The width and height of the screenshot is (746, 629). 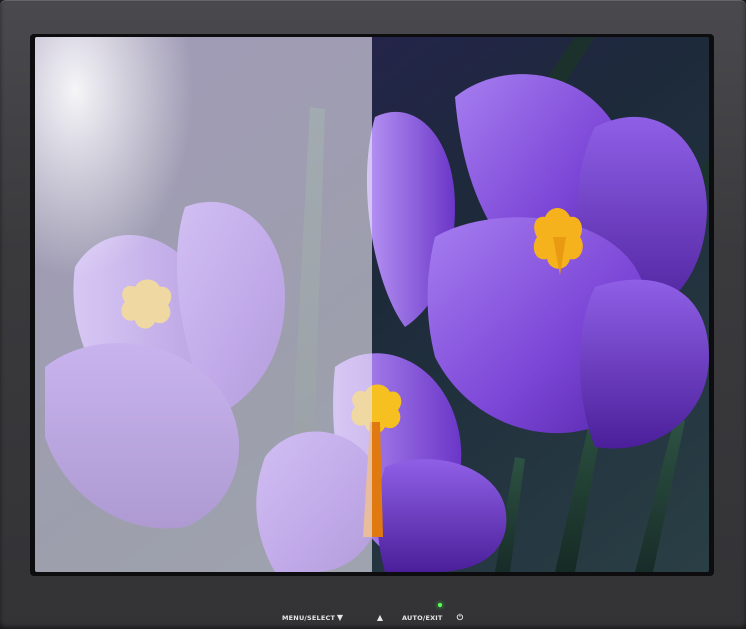 I want to click on up-arrow-button: ▲, so click(x=380, y=618).